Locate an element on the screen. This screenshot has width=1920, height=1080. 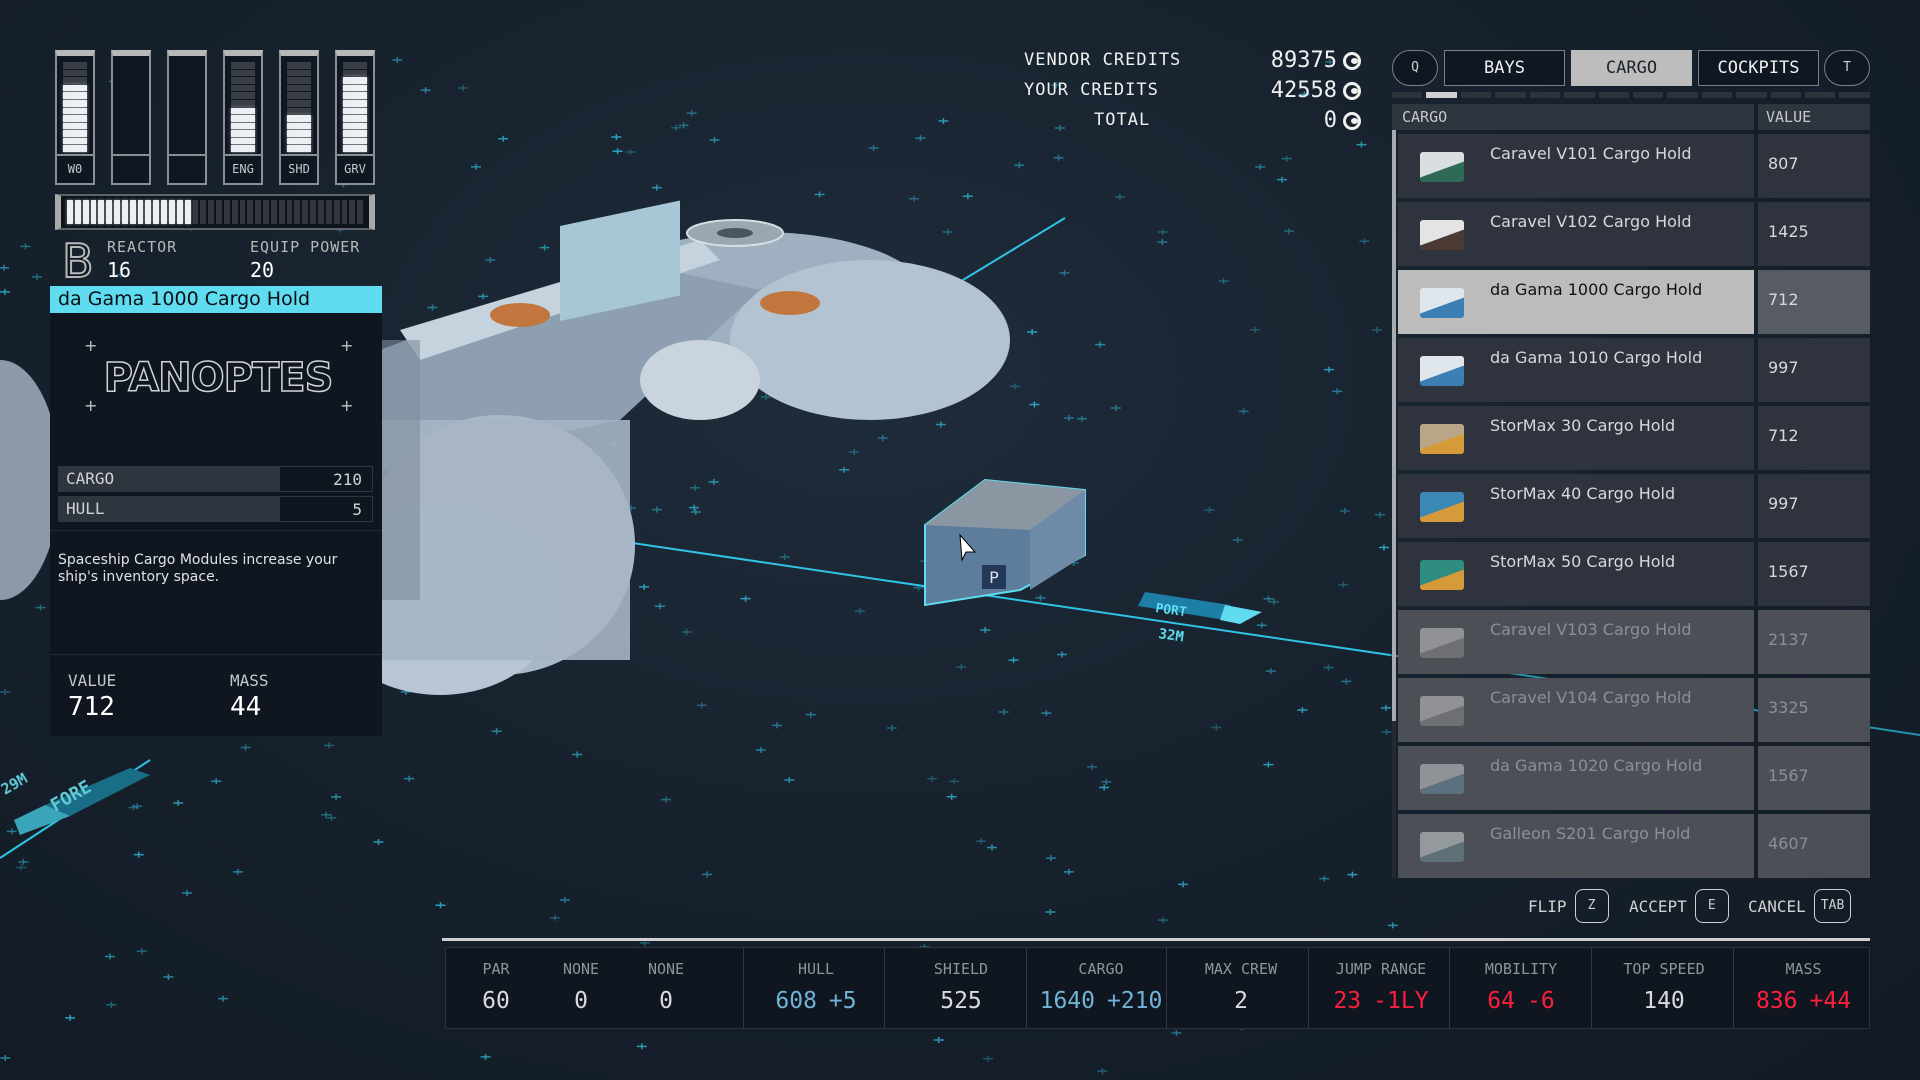
list-item: Galleon S201 Cargo Hold 4607 is located at coordinates (1634, 846).